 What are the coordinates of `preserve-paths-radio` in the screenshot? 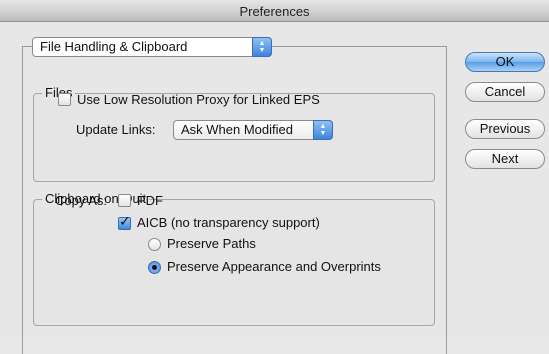 It's located at (154, 244).